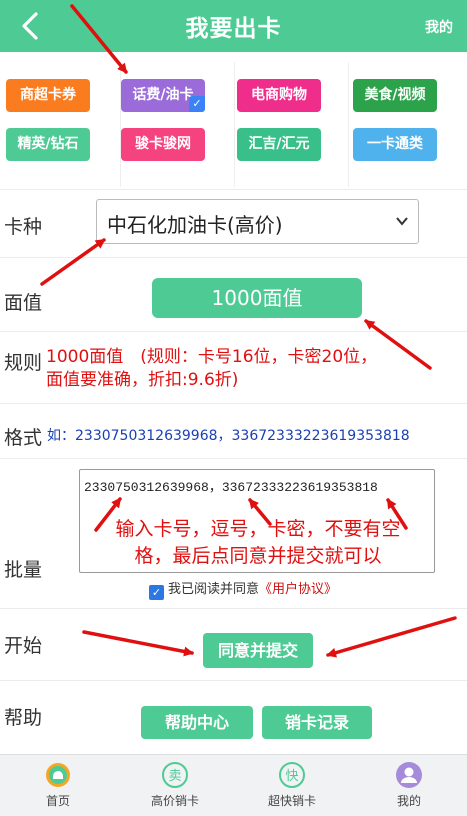 Image resolution: width=467 pixels, height=816 pixels. I want to click on rules-text: 1000面值 (规则：卡号16位，卡密20位，面值要准确，折扣:9.6折), so click(212, 368).